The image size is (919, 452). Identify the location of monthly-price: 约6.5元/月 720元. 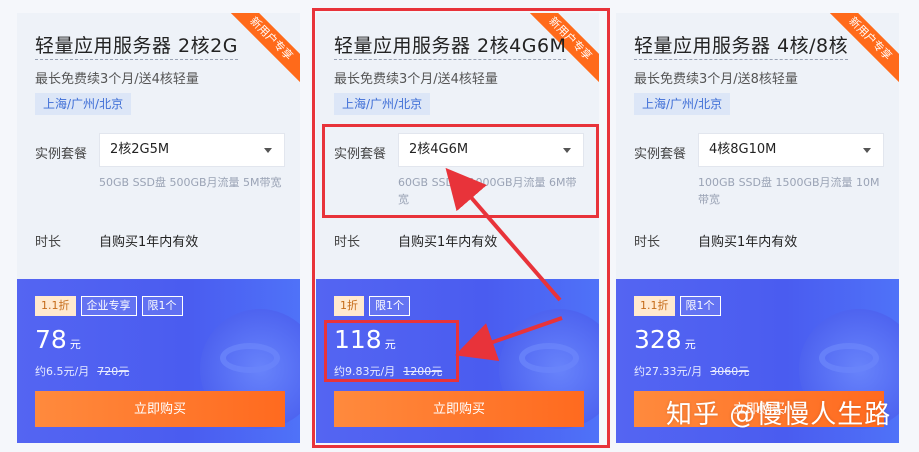
(82, 371).